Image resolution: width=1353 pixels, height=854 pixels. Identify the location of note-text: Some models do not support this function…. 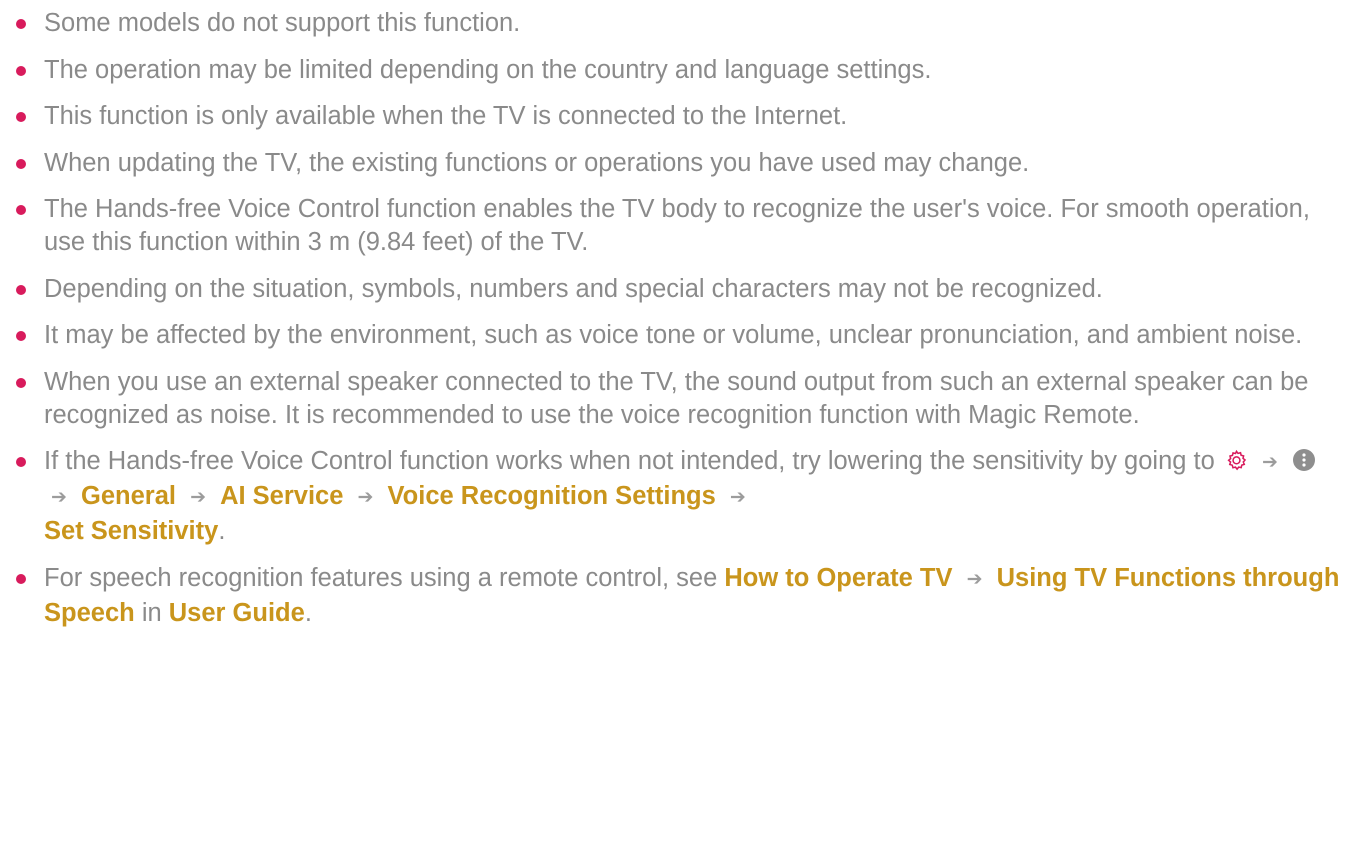
(282, 23).